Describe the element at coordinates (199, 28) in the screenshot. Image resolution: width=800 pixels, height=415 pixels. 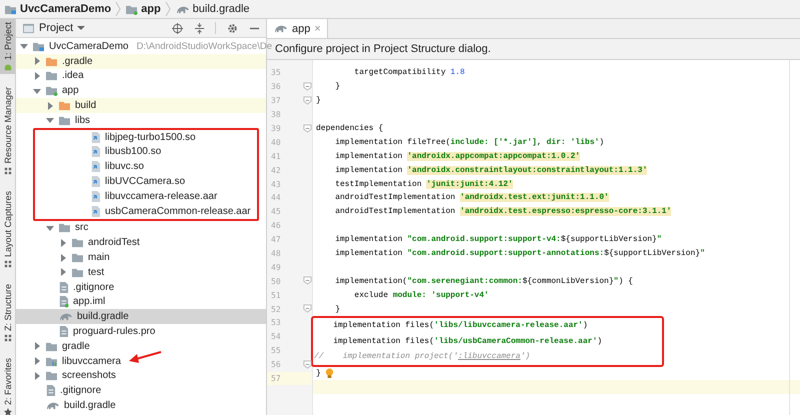
I see `collapse-icon` at that location.